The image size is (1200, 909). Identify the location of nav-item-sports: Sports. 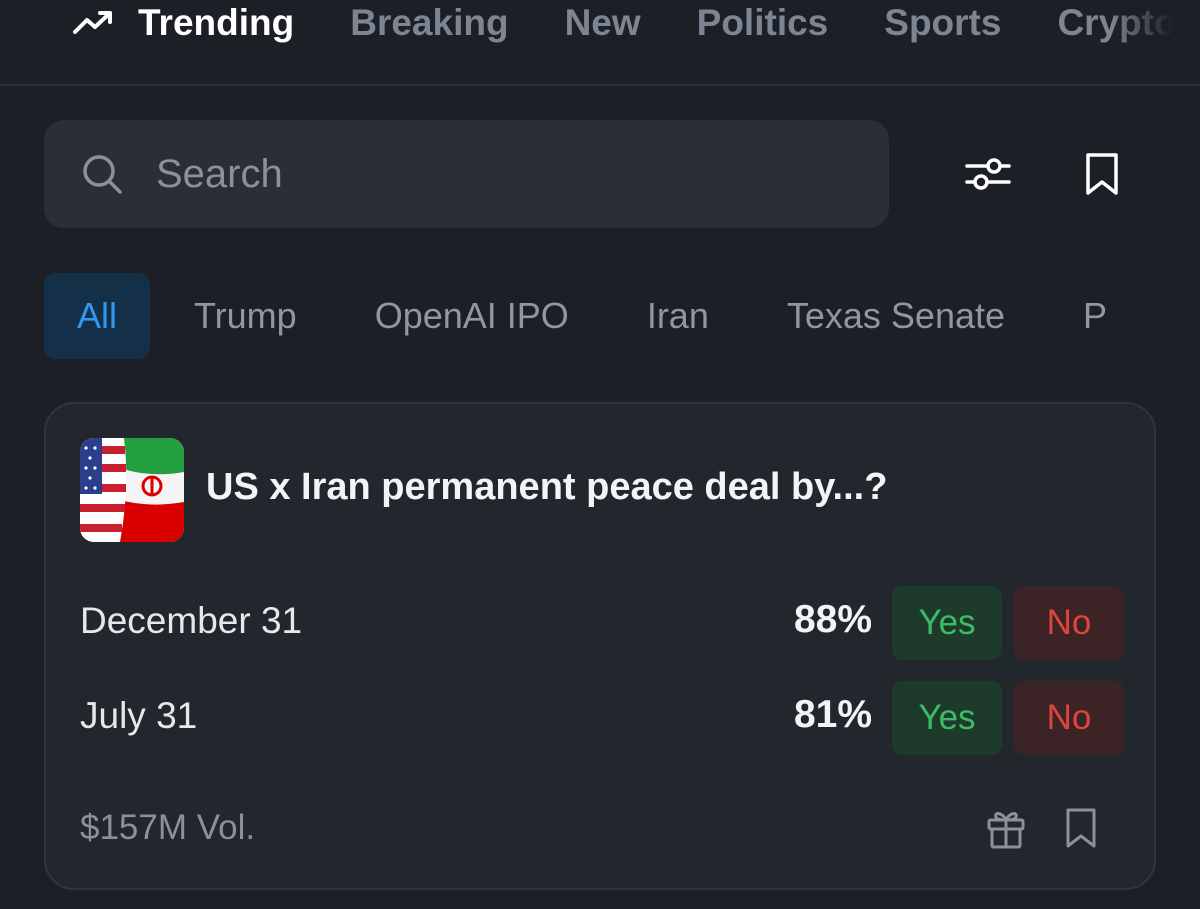
(942, 23).